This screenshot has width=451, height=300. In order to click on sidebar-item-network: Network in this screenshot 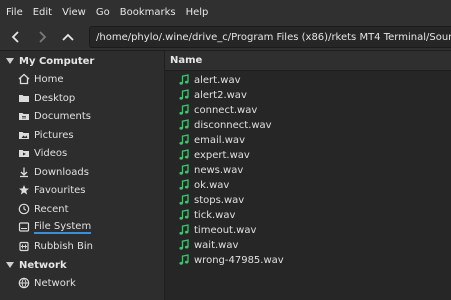, I will do `click(88, 283)`.